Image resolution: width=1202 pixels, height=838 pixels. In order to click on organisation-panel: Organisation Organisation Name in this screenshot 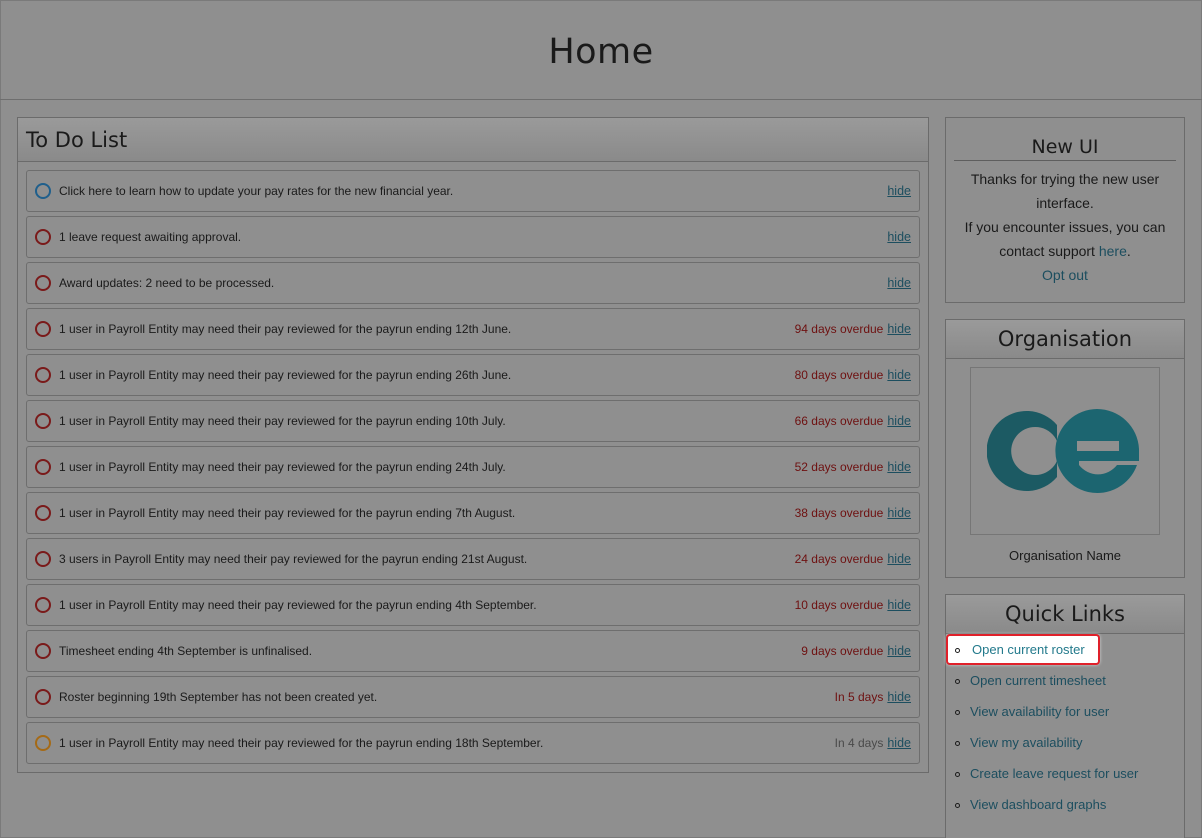, I will do `click(1065, 448)`.